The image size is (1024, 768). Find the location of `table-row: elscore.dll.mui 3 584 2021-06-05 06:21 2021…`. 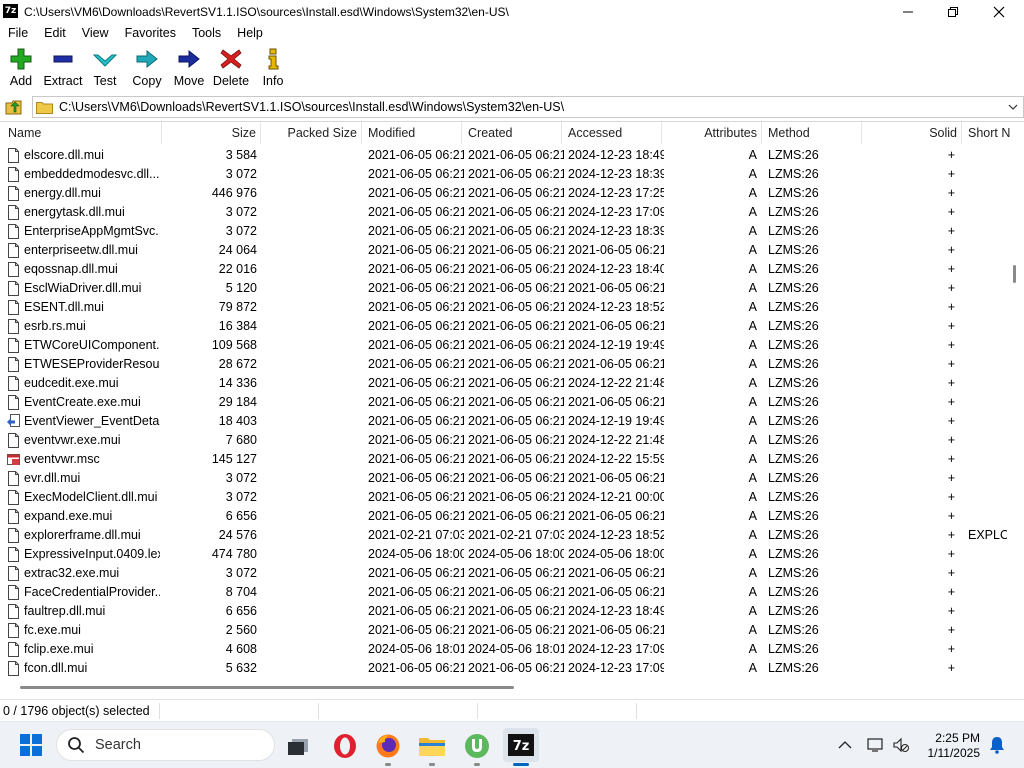

table-row: elscore.dll.mui 3 584 2021-06-05 06:21 2021… is located at coordinates (503, 155).